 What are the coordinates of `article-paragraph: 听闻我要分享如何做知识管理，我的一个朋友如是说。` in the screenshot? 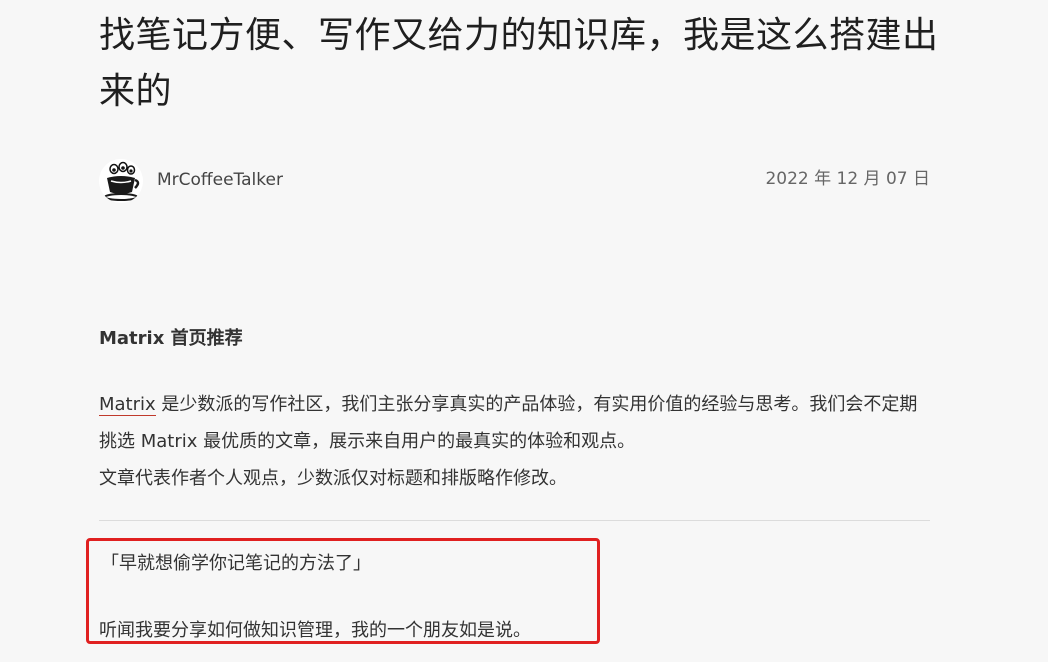 It's located at (315, 630).